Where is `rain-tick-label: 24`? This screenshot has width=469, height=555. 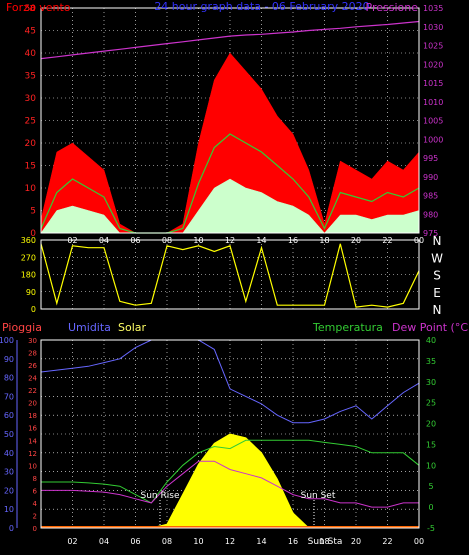
rain-tick-label: 24 is located at coordinates (32, 379).